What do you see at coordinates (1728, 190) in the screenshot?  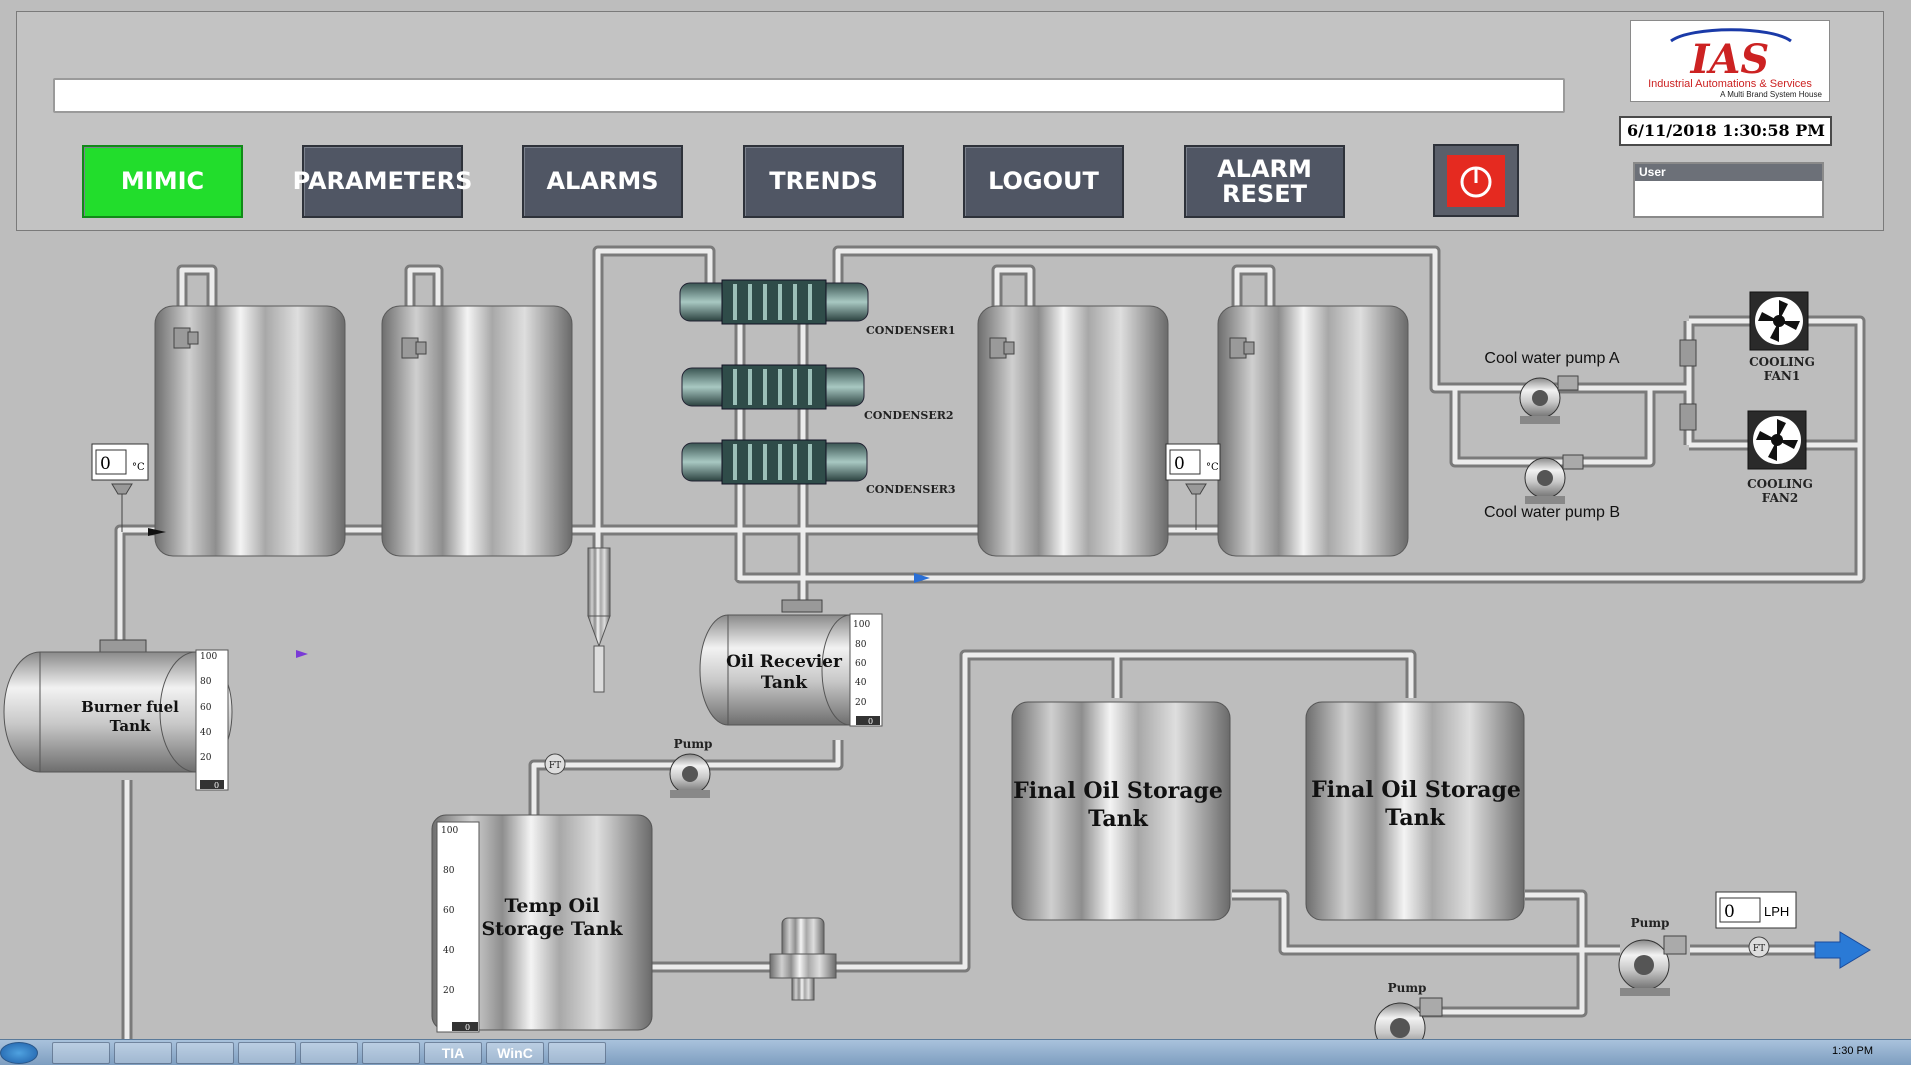 I see `user-field: User` at bounding box center [1728, 190].